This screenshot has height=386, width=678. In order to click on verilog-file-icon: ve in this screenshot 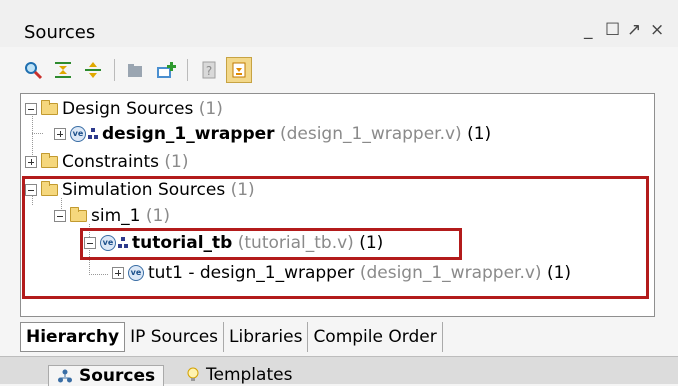, I will do `click(78, 134)`.